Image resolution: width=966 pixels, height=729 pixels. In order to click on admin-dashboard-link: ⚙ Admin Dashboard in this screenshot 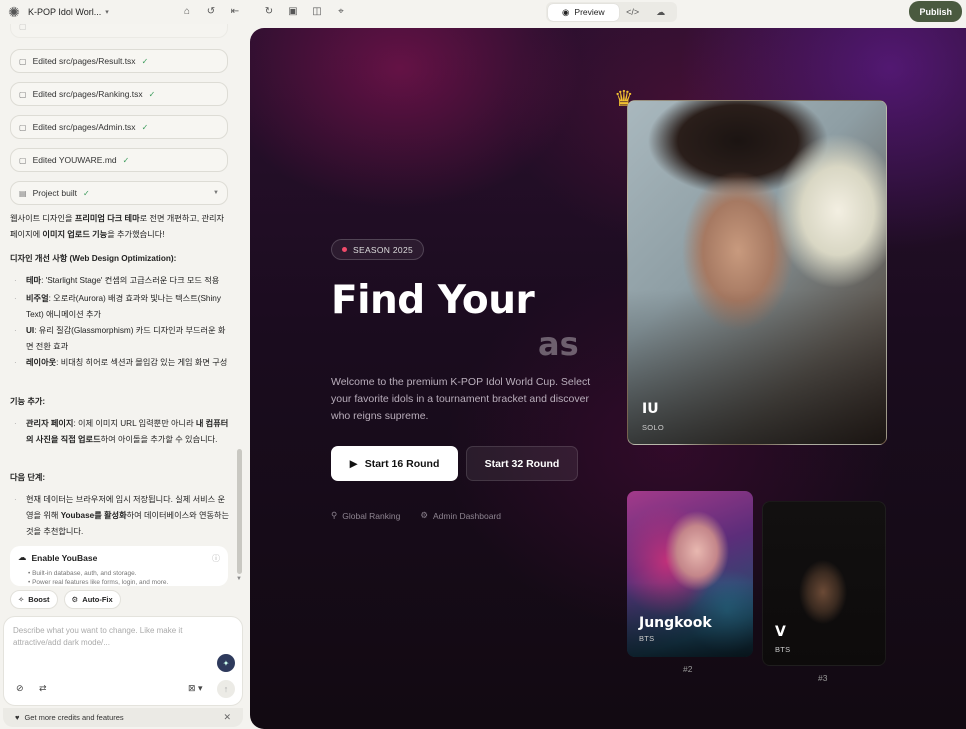, I will do `click(460, 515)`.